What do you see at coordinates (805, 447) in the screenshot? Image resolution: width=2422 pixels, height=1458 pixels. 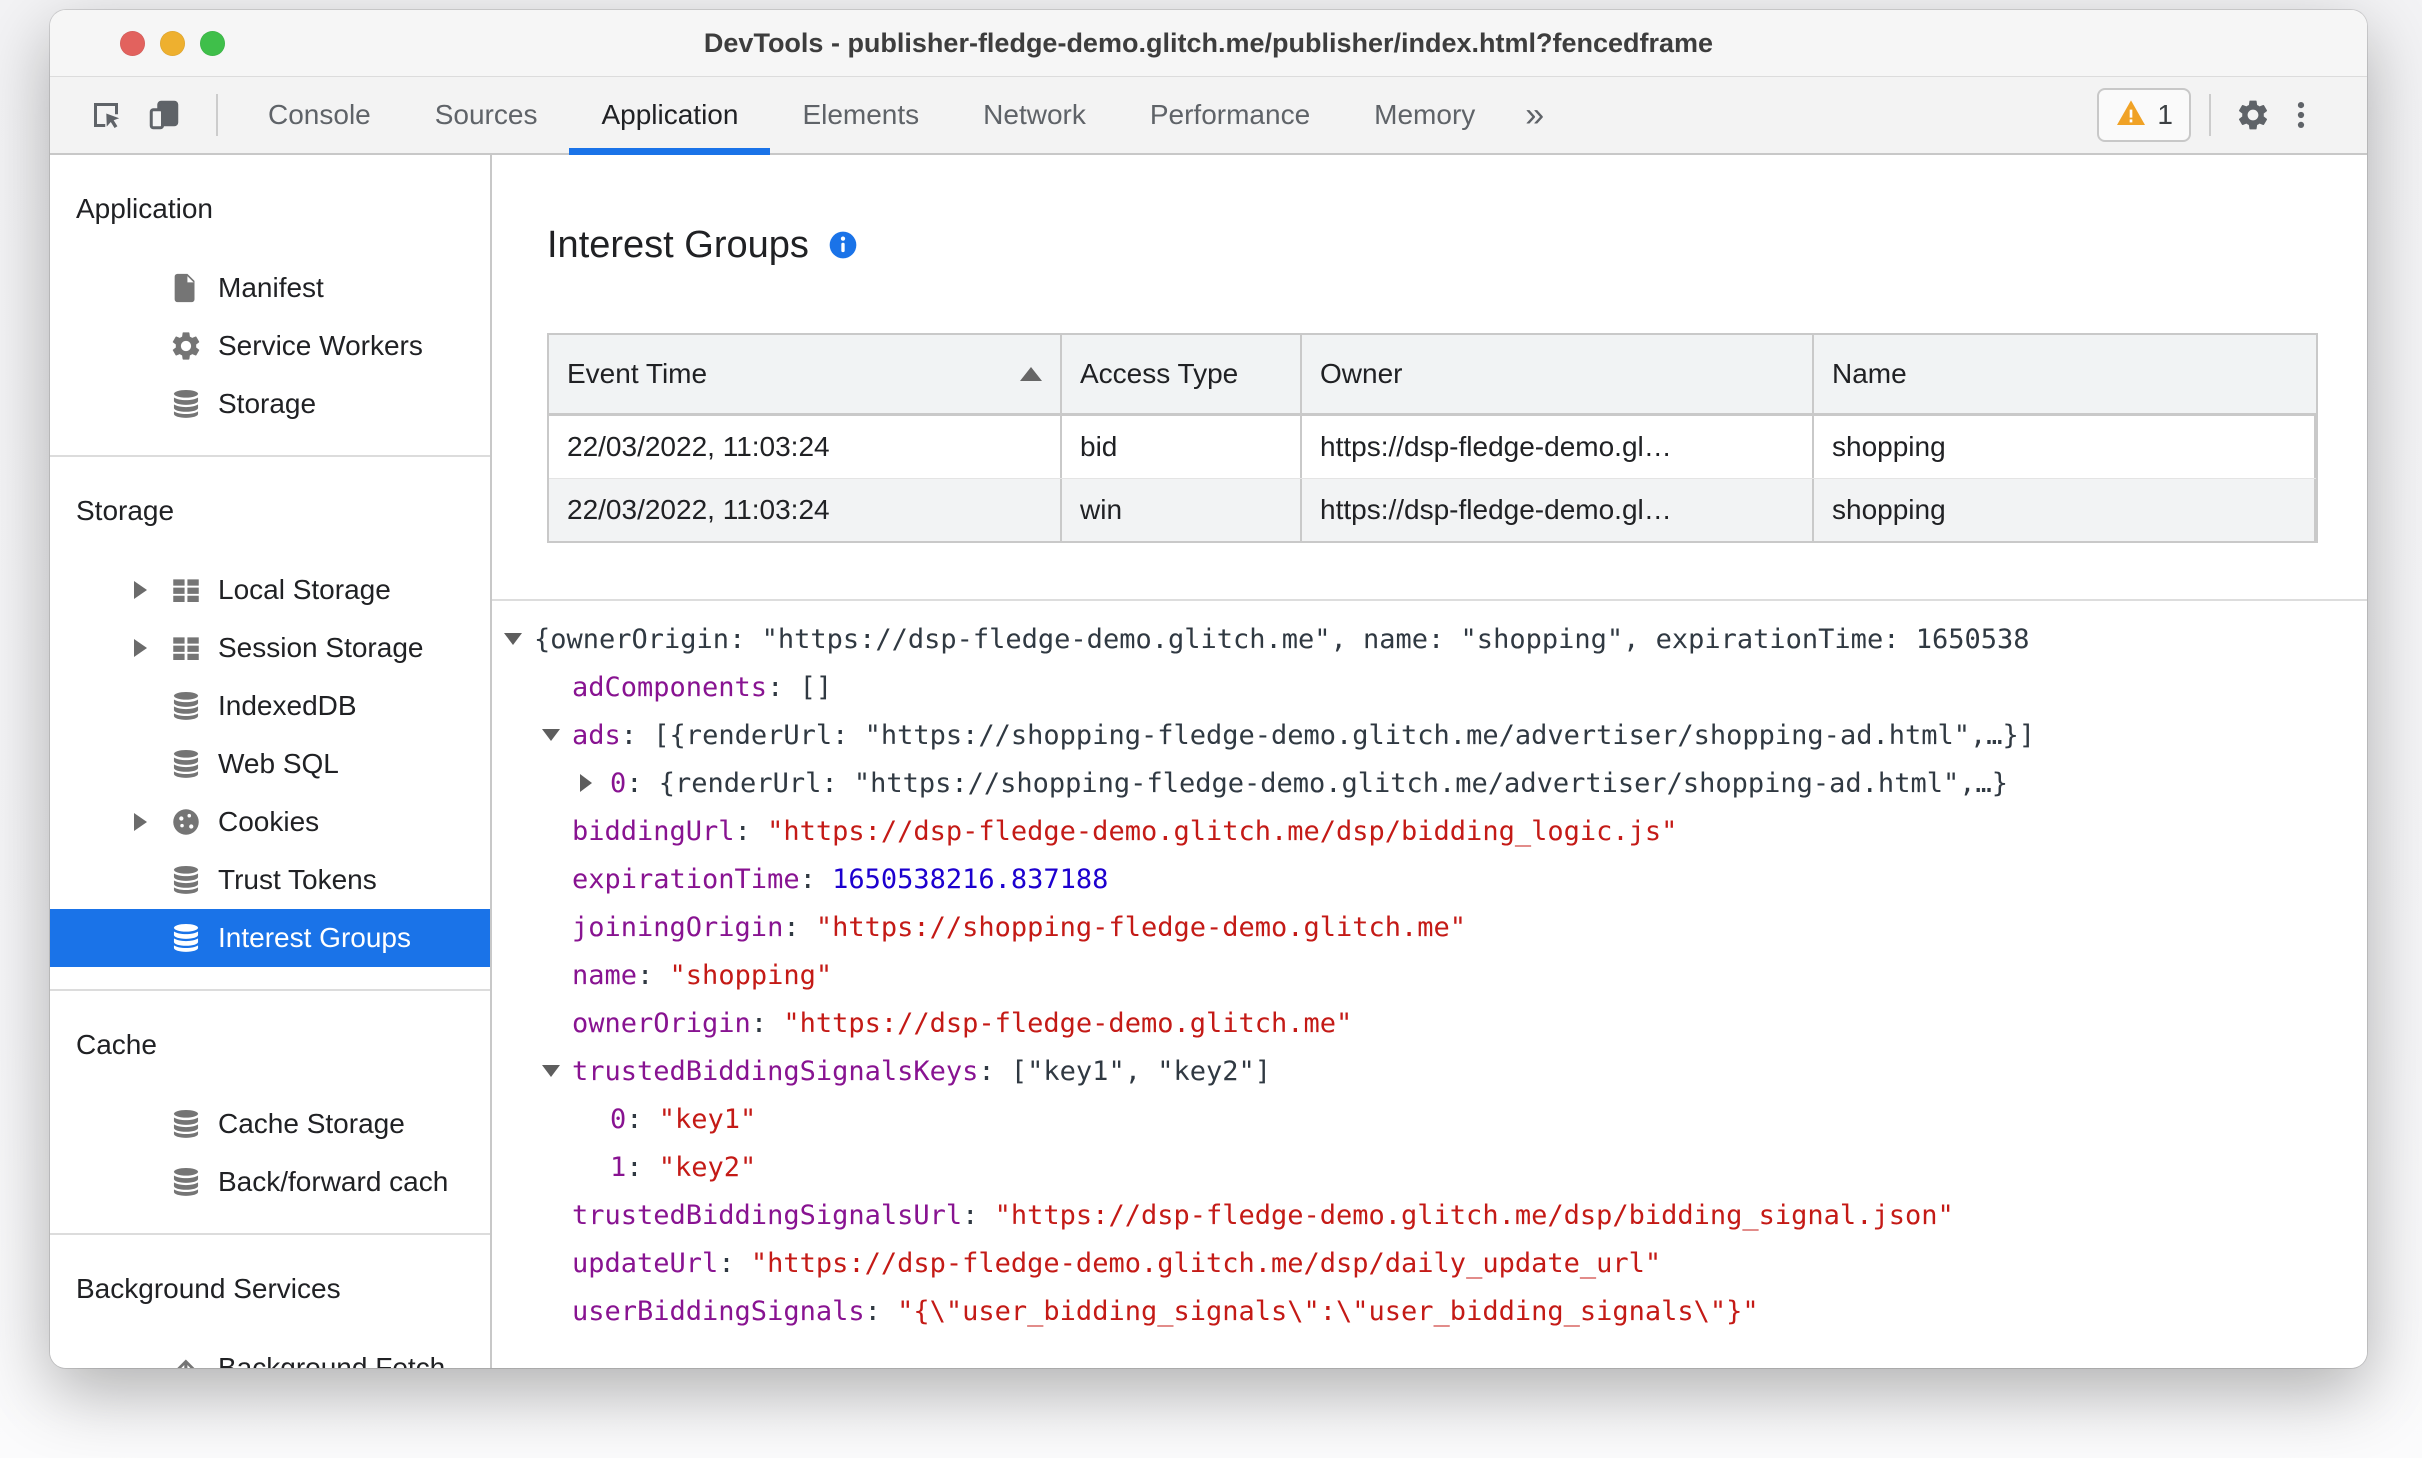 I see `cell-event-time: 22/03/2022, 11:03:24` at bounding box center [805, 447].